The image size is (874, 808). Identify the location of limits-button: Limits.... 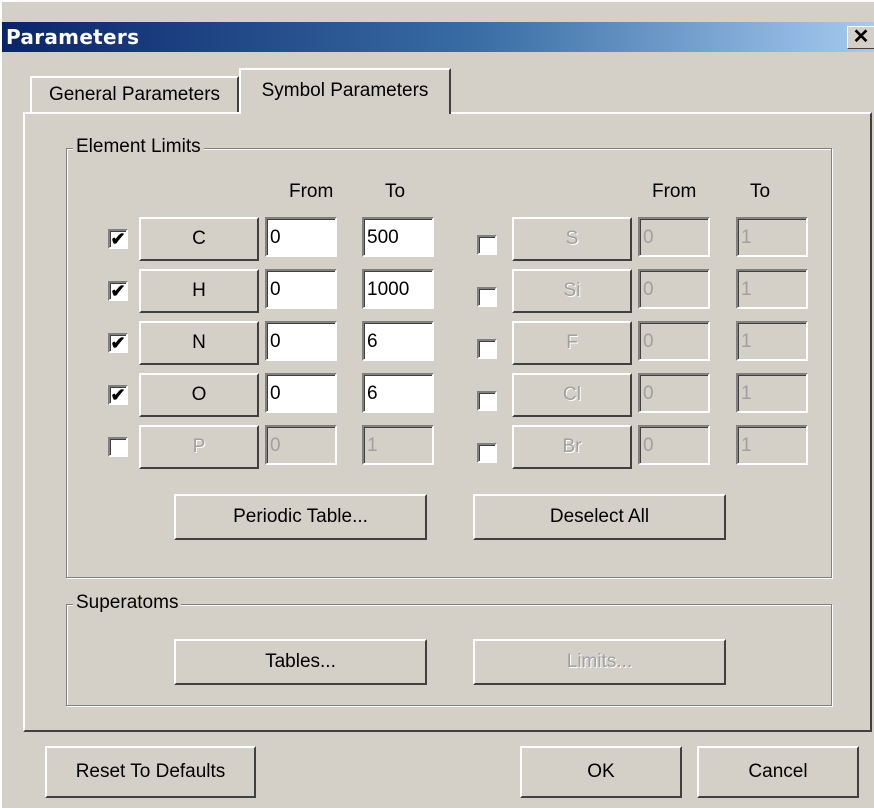
(599, 662).